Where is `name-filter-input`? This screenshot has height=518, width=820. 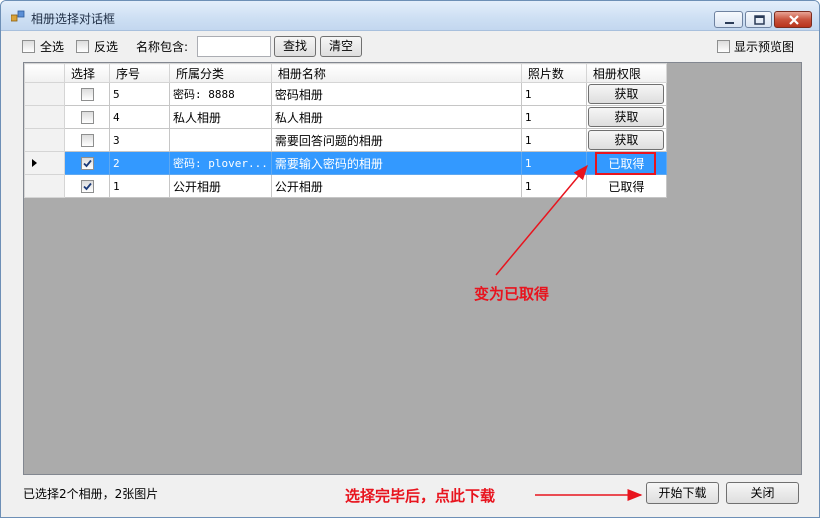
name-filter-input is located at coordinates (234, 46).